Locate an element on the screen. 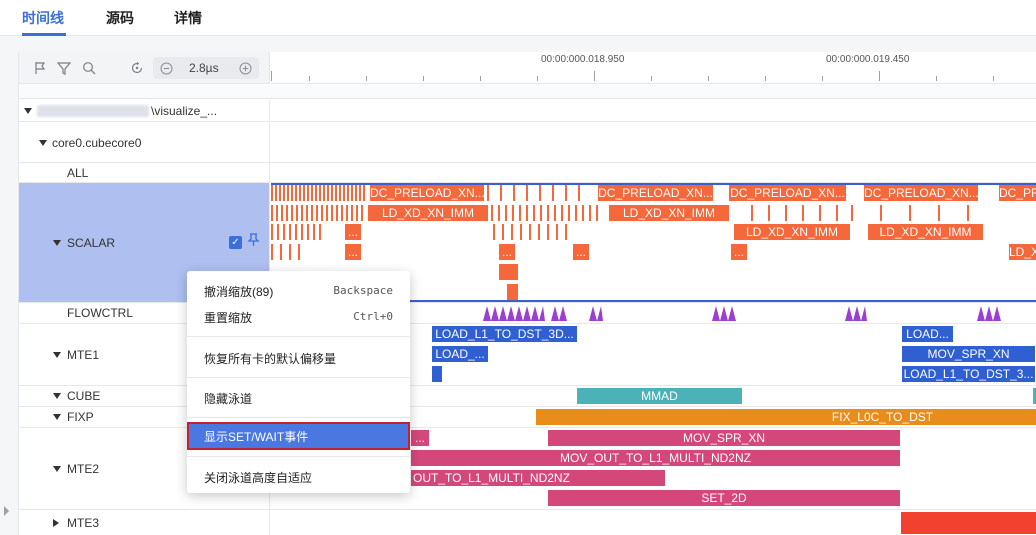 The width and height of the screenshot is (1036, 535). tab-details: 详情 is located at coordinates (188, 18).